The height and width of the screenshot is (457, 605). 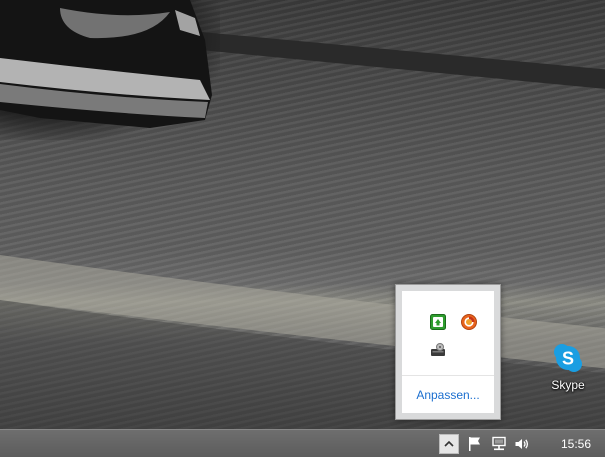 I want to click on car-bumper-image, so click(x=106, y=64).